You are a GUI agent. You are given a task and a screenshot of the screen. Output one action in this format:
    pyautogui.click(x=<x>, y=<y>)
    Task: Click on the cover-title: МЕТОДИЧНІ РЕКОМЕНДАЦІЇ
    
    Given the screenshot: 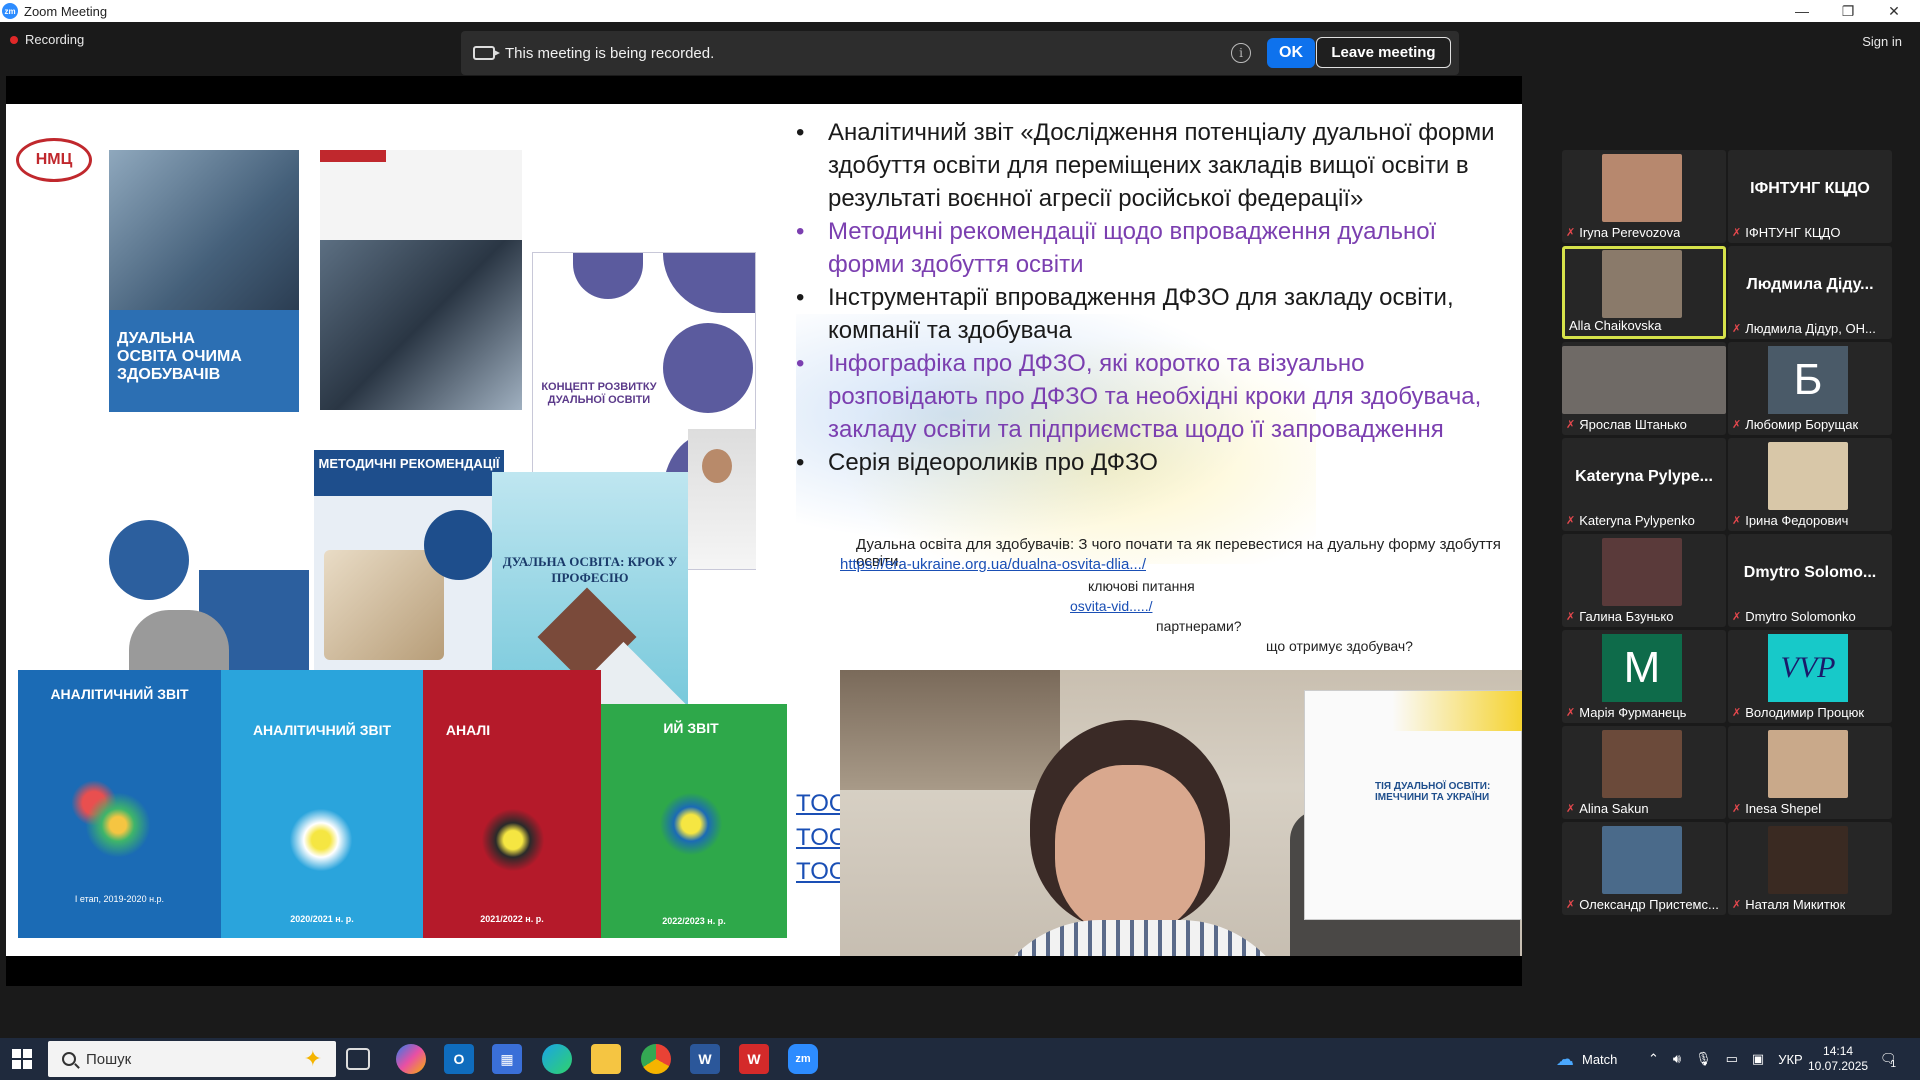 What is the action you would take?
    pyautogui.click(x=409, y=463)
    